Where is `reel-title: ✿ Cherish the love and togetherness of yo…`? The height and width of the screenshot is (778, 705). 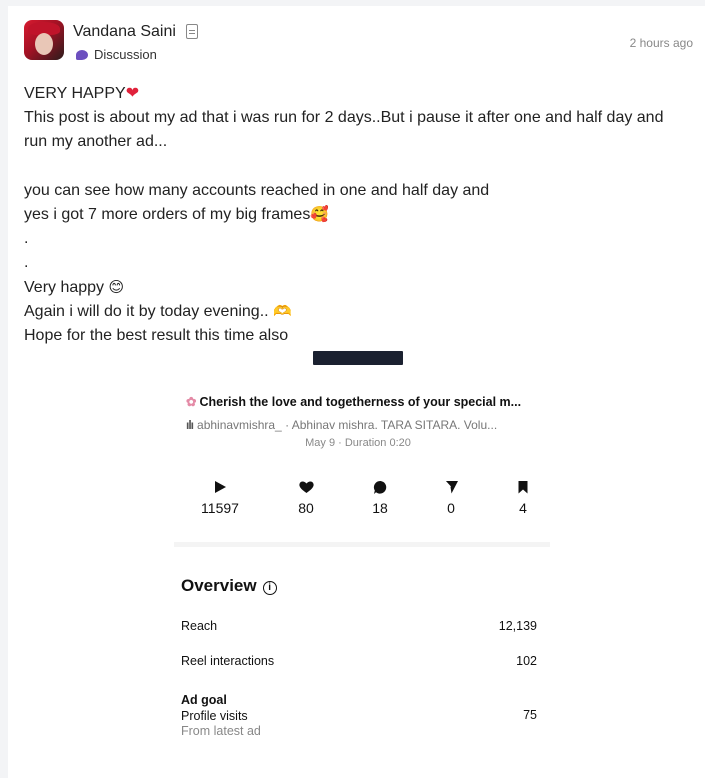 reel-title: ✿ Cherish the love and togetherness of yo… is located at coordinates (354, 402).